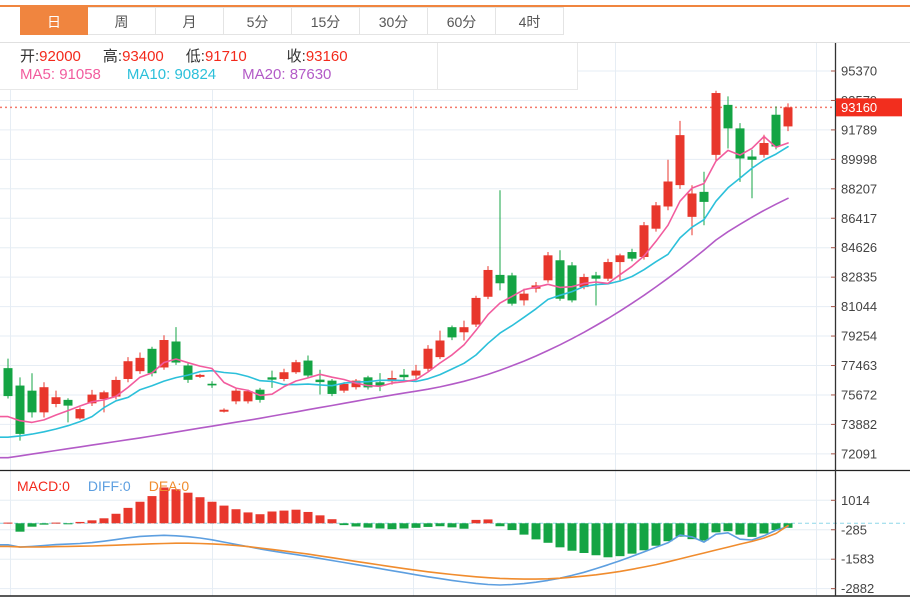  What do you see at coordinates (859, 394) in the screenshot?
I see `svg-text: 75672` at bounding box center [859, 394].